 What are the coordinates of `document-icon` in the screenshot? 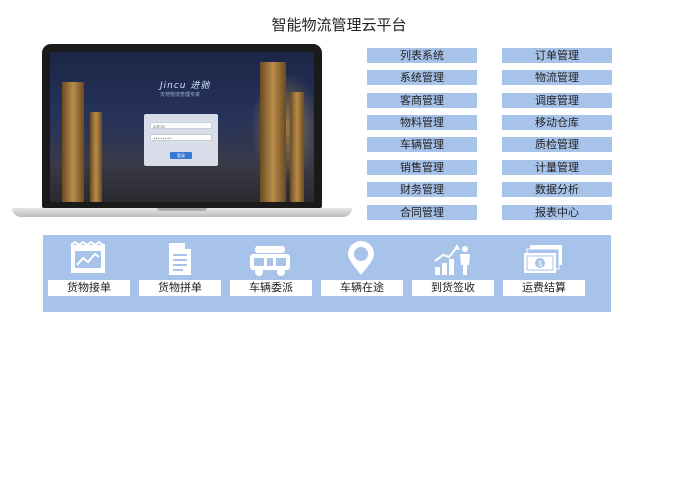 It's located at (180, 259).